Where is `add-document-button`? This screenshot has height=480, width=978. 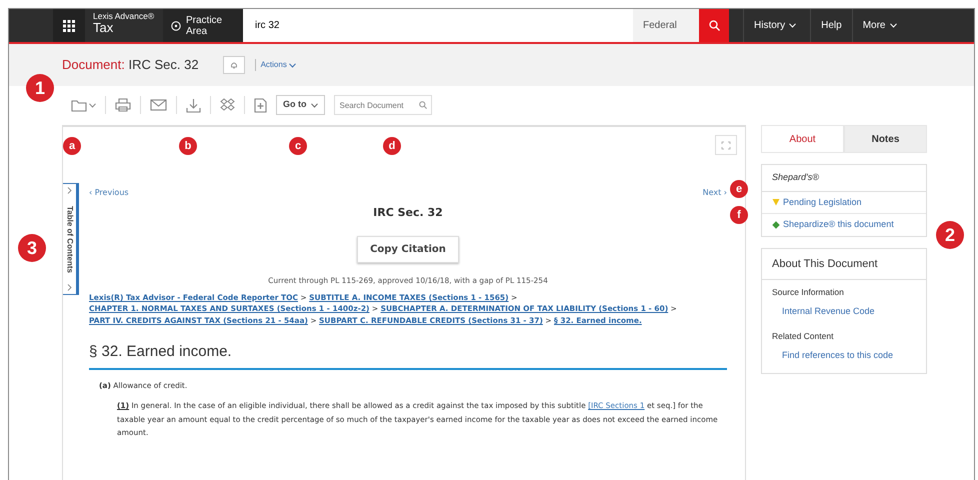
add-document-button is located at coordinates (260, 105).